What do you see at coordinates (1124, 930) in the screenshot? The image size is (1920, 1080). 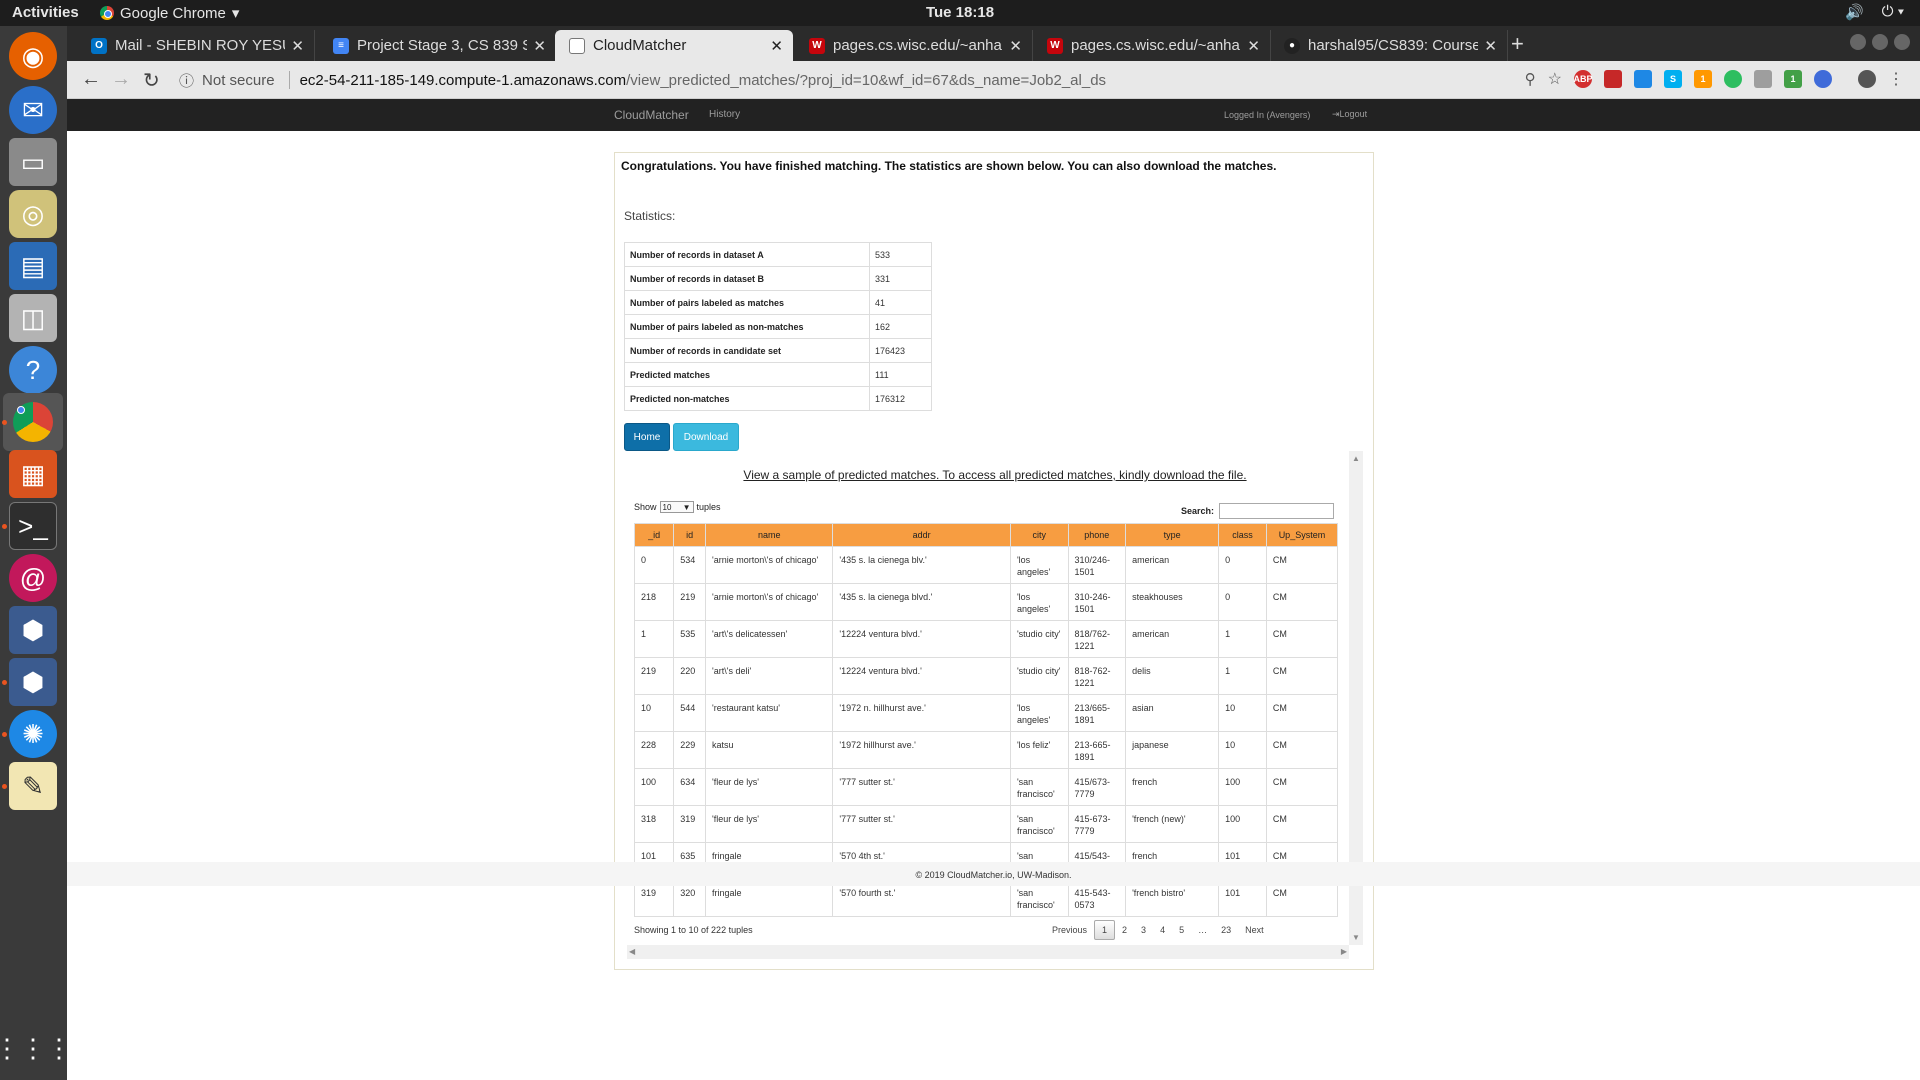 I see `page-button: 2` at bounding box center [1124, 930].